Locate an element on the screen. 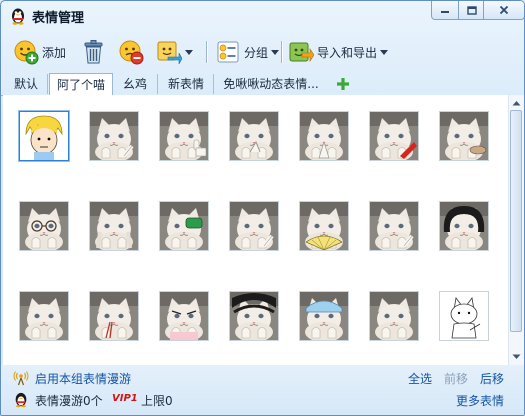  cat-holding-object-emoji-icon is located at coordinates (464, 136).